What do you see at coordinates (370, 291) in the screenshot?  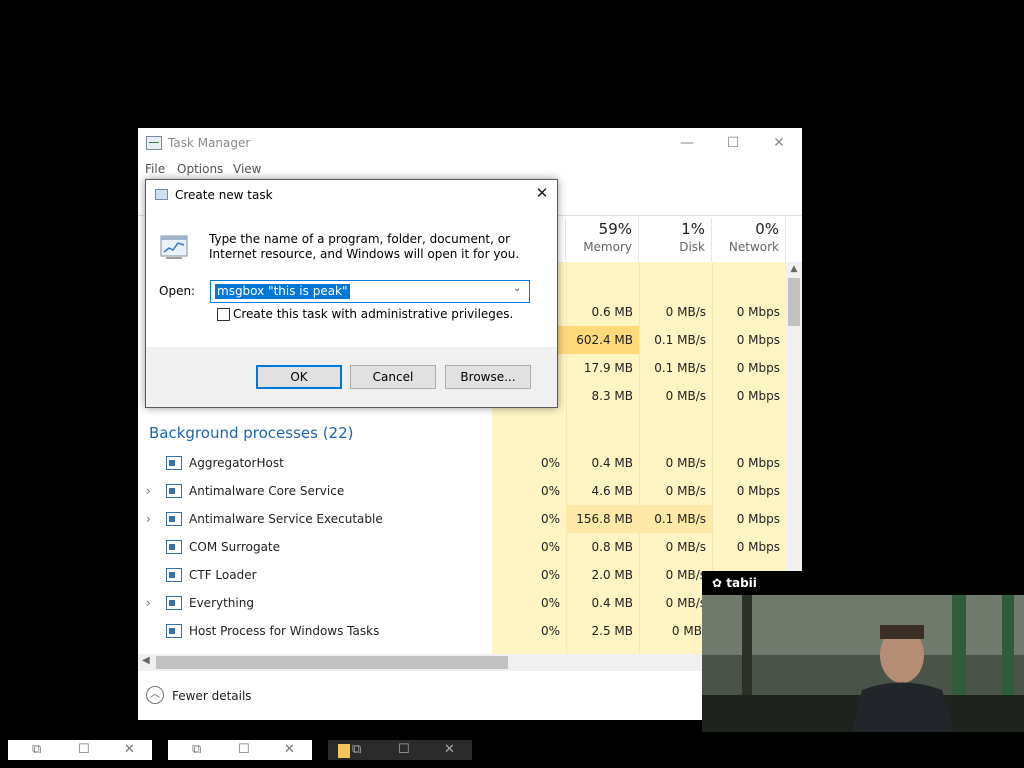 I see `open-combobox: msgbox "this is peak" ⌄` at bounding box center [370, 291].